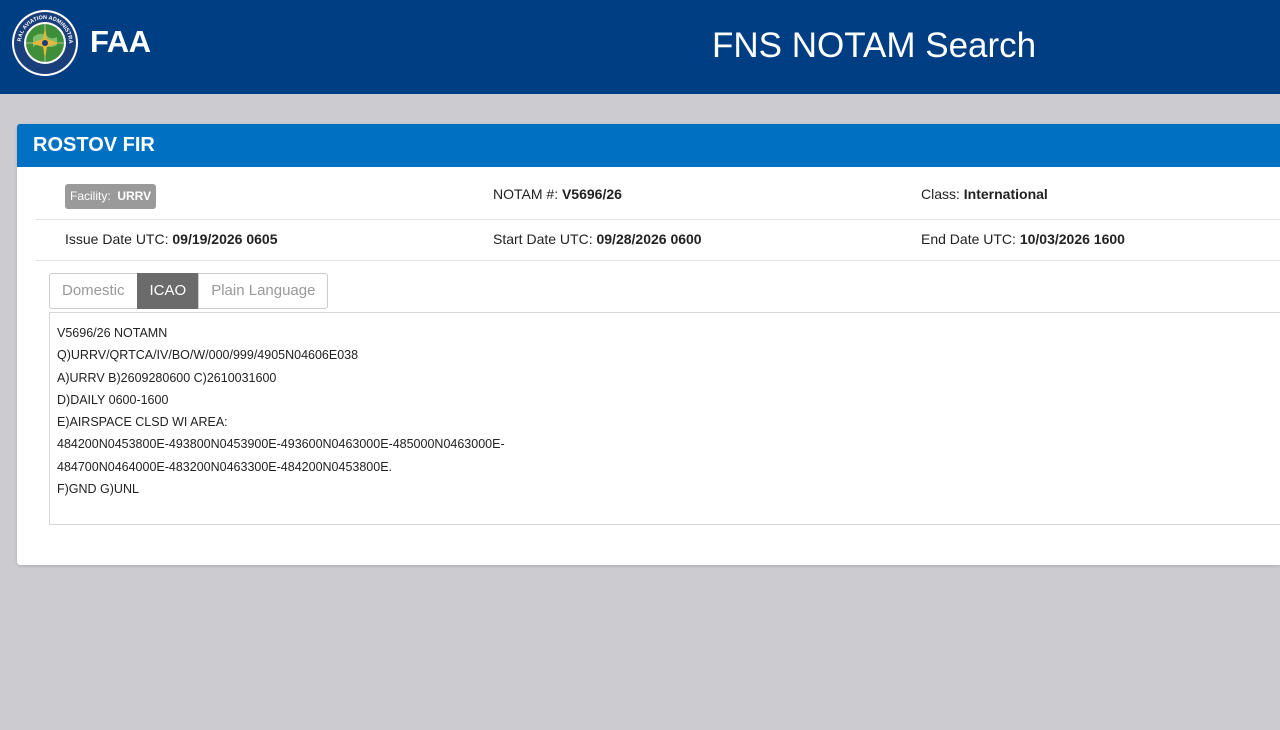 The image size is (1280, 730). I want to click on notam-number: NOTAM #: V5696/26, so click(557, 194).